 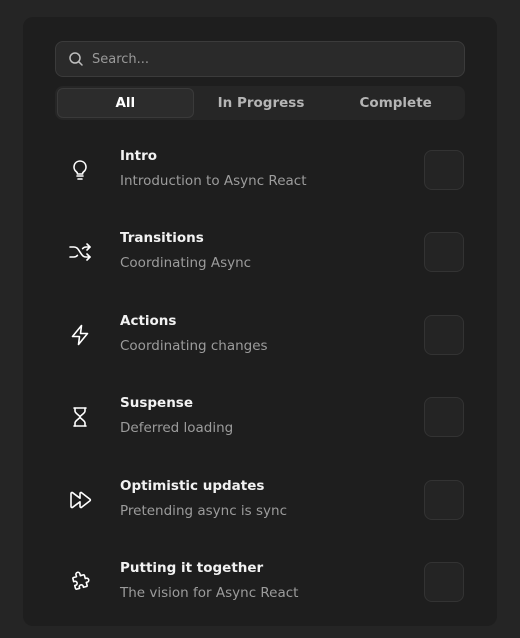 I want to click on lesson-subtitle: Coordinating Async, so click(x=186, y=263).